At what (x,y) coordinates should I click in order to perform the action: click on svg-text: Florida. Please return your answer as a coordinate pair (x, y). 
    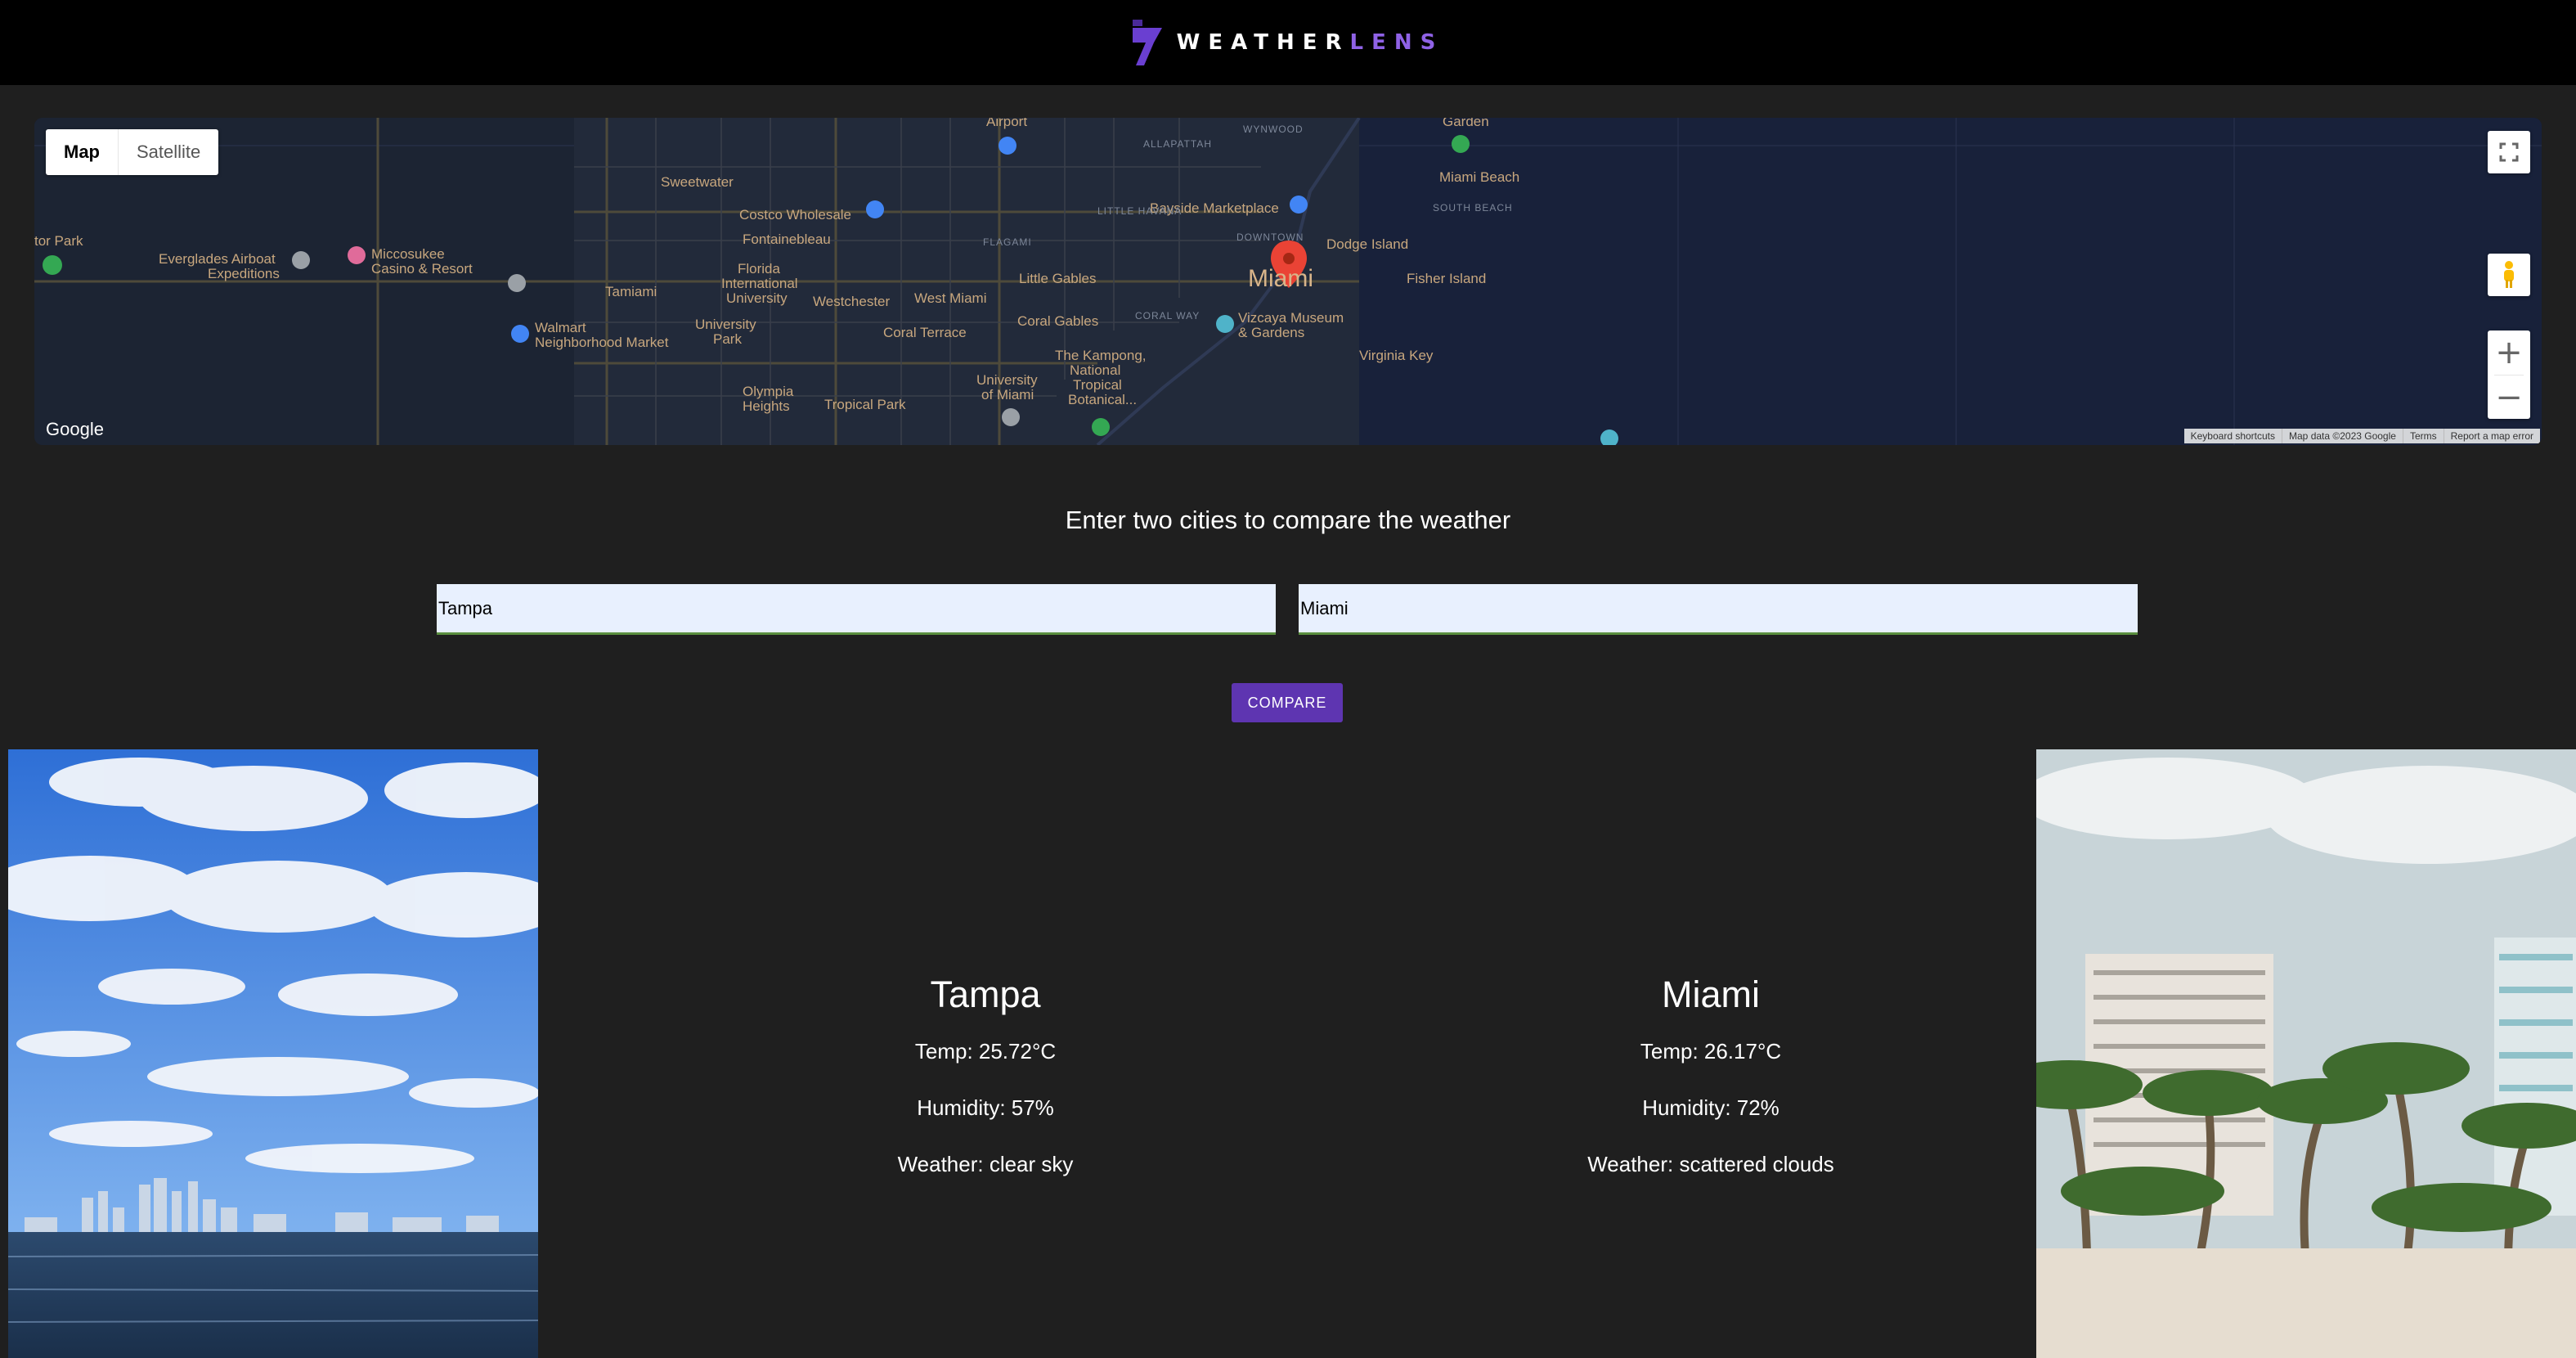
    Looking at the image, I should click on (759, 269).